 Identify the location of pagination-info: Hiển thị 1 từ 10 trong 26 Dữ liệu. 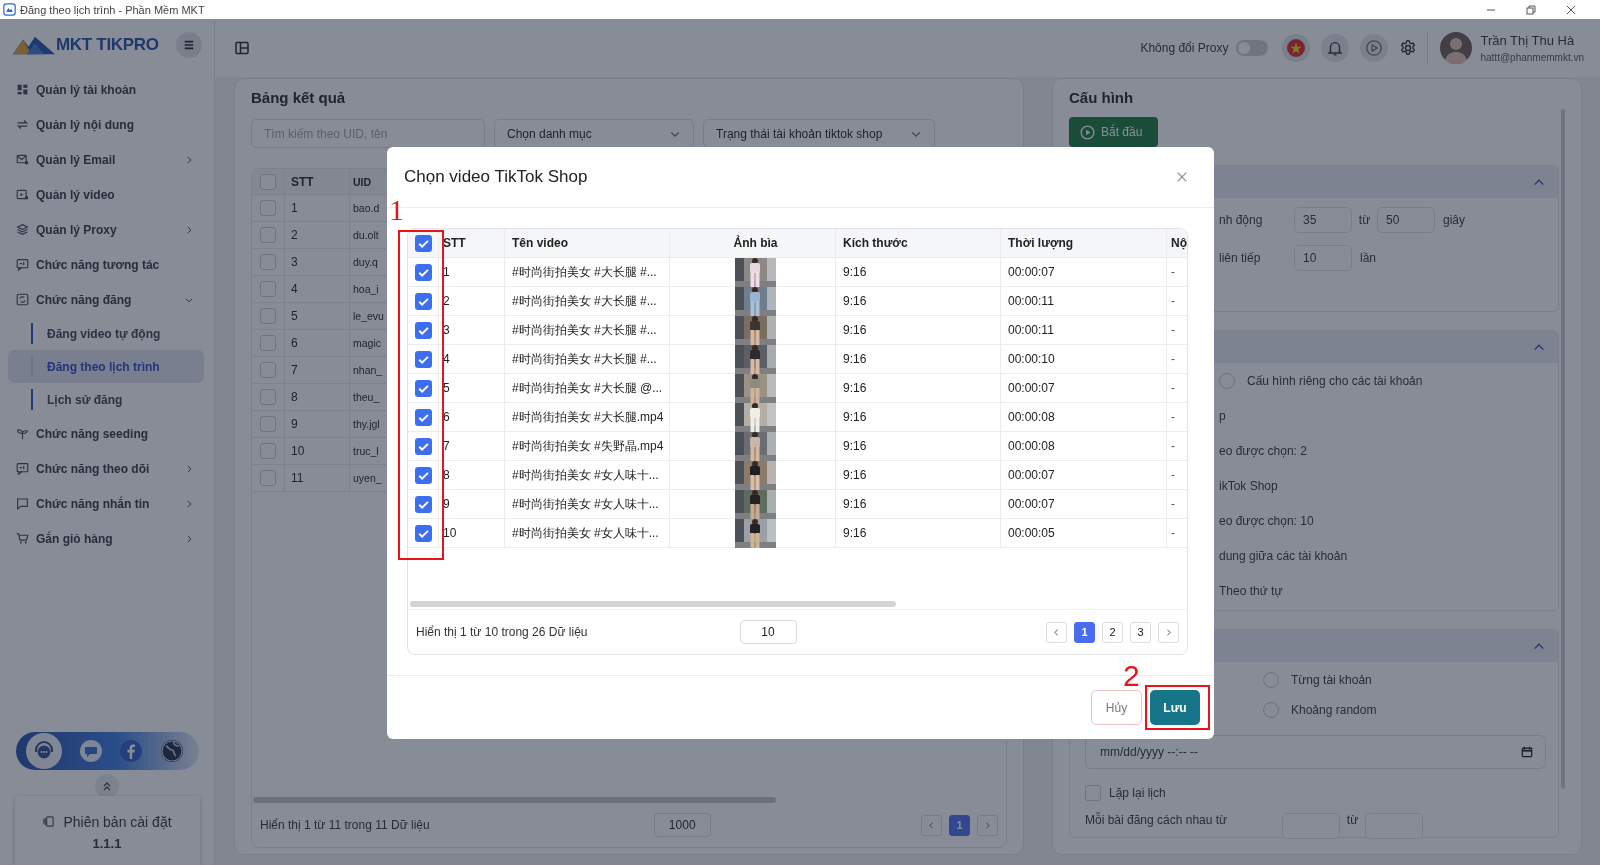
(502, 632).